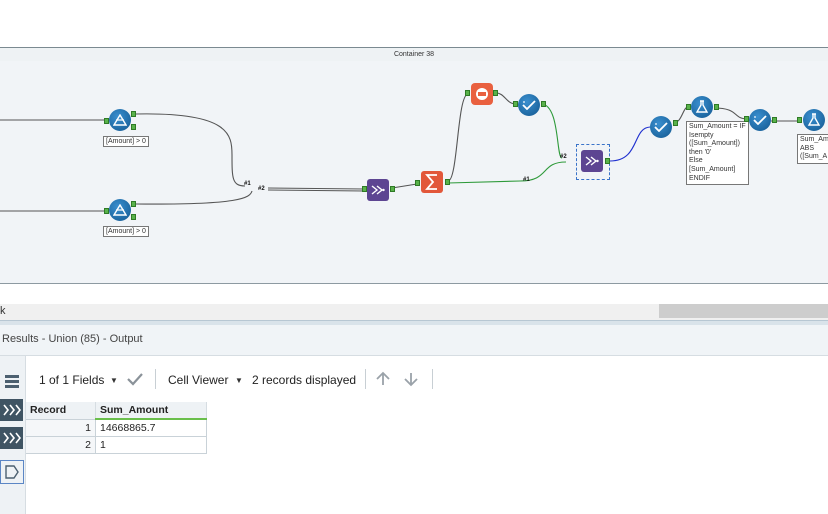  I want to click on sample-icon, so click(482, 94).